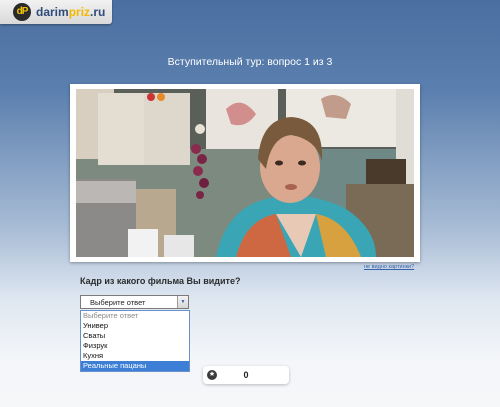  I want to click on question-text: Кадр из какого фильма Вы видите?, so click(160, 281).